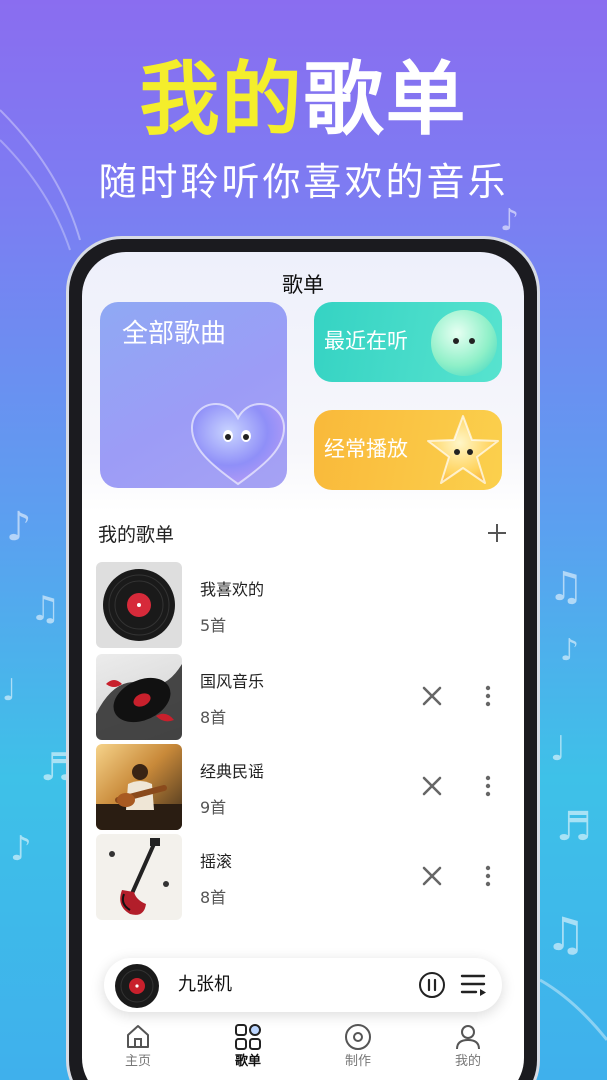 This screenshot has width=607, height=1080. I want to click on recent-card: 最近在听, so click(408, 342).